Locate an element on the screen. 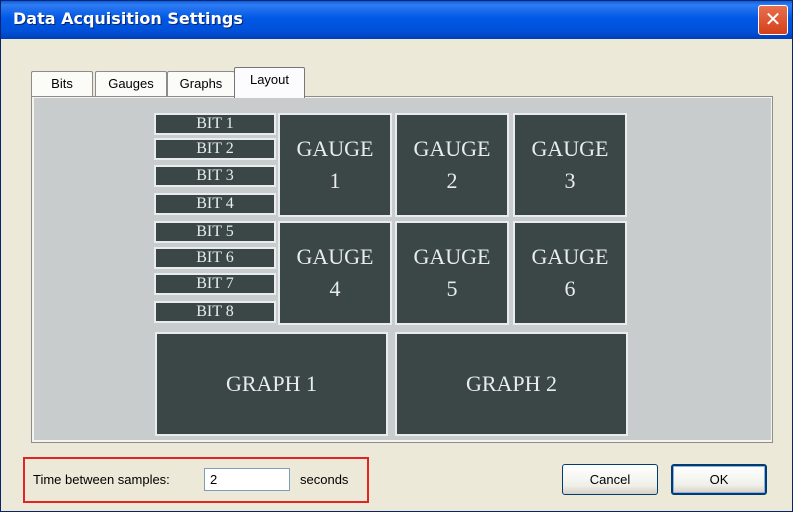 Image resolution: width=793 pixels, height=512 pixels. close-icon: ✕ is located at coordinates (773, 19).